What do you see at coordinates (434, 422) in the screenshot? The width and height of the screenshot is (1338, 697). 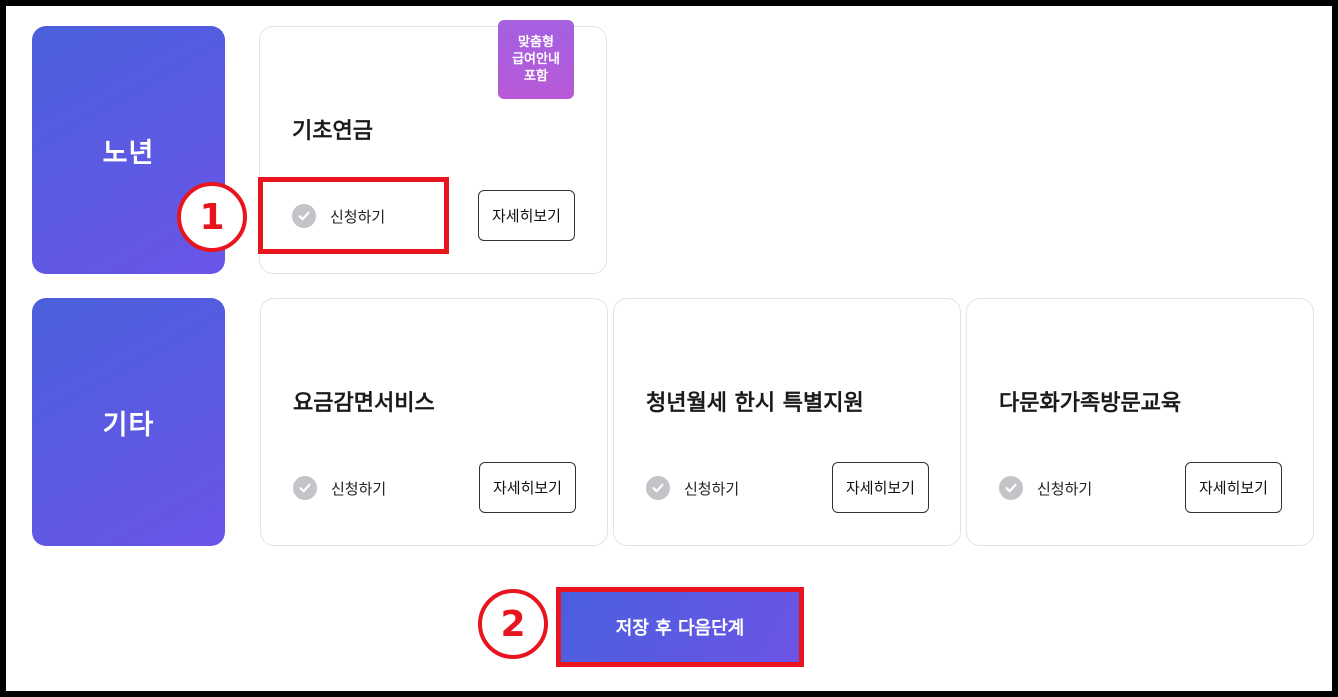 I see `card-fee-reduction: 요금감면서비스 신청하기 자세히보기` at bounding box center [434, 422].